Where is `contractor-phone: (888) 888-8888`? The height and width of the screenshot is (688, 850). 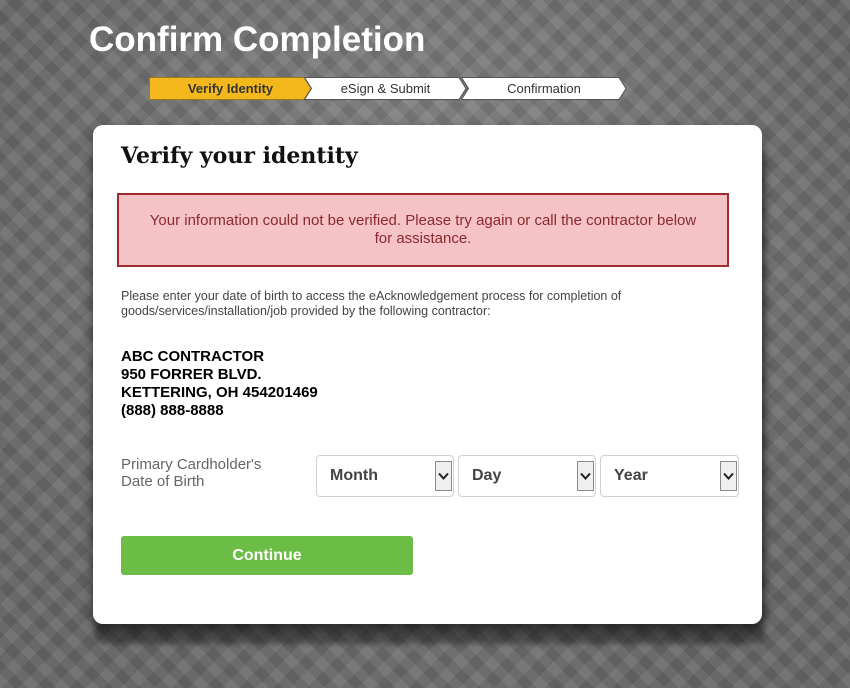
contractor-phone: (888) 888-8888 is located at coordinates (172, 410).